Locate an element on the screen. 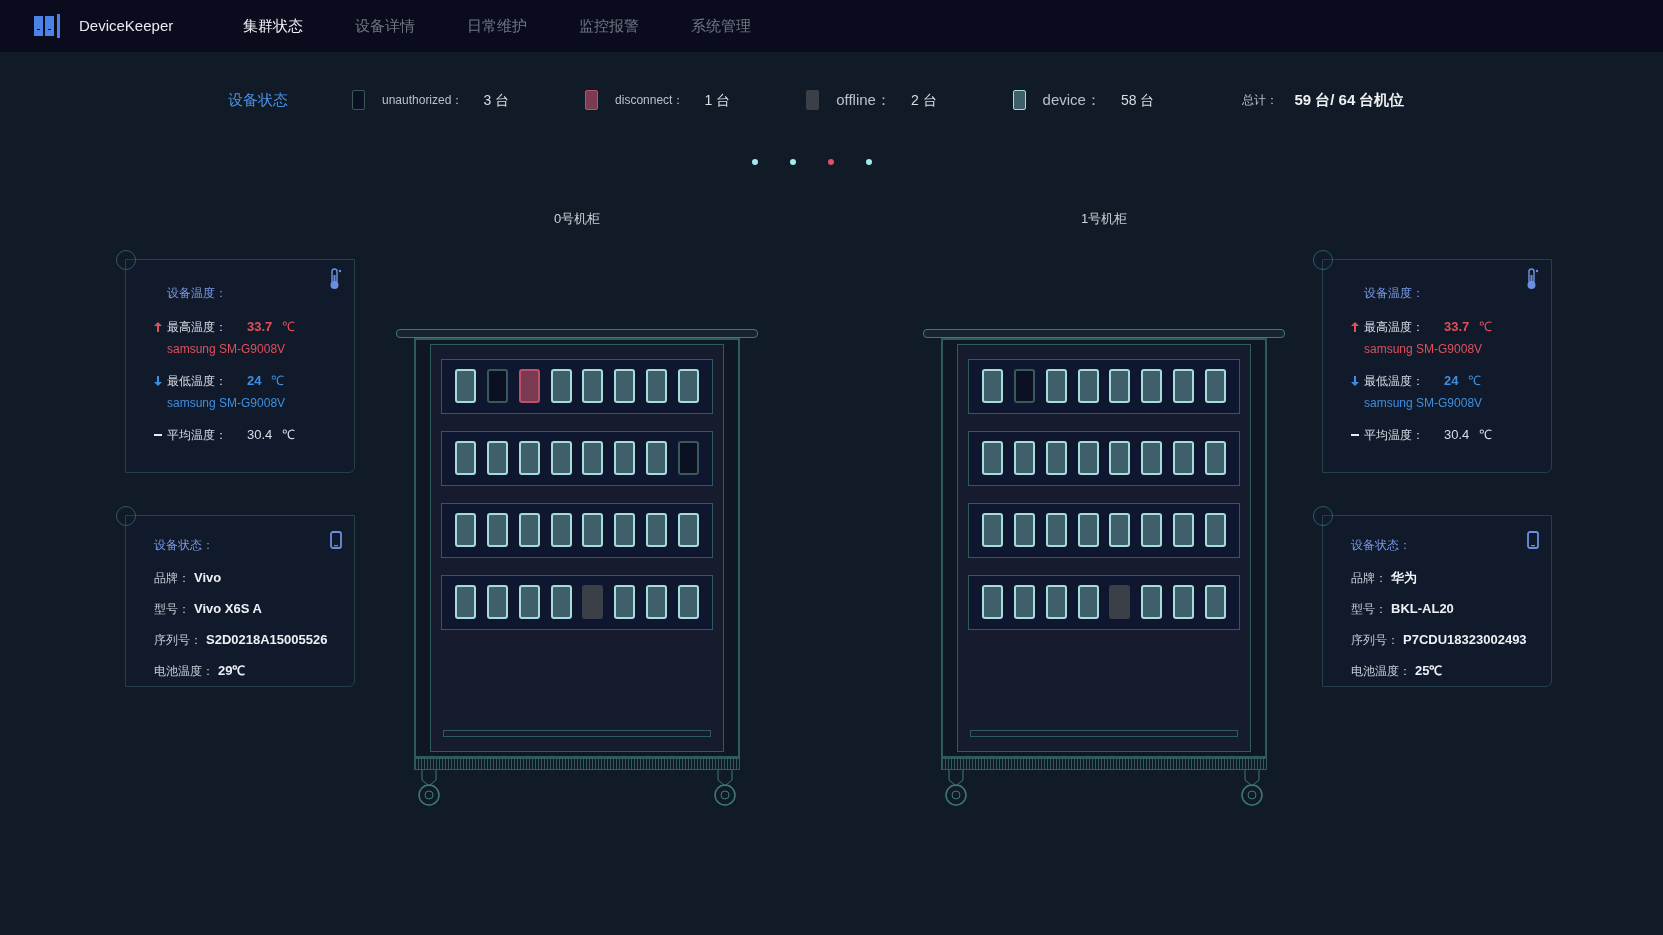 Image resolution: width=1663 pixels, height=935 pixels. nav-tab: 集群状态 is located at coordinates (273, 26).